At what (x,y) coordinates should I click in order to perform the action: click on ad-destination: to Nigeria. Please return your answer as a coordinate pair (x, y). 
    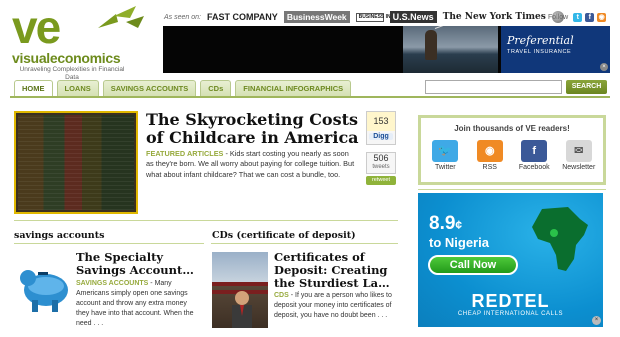
    Looking at the image, I should click on (459, 242).